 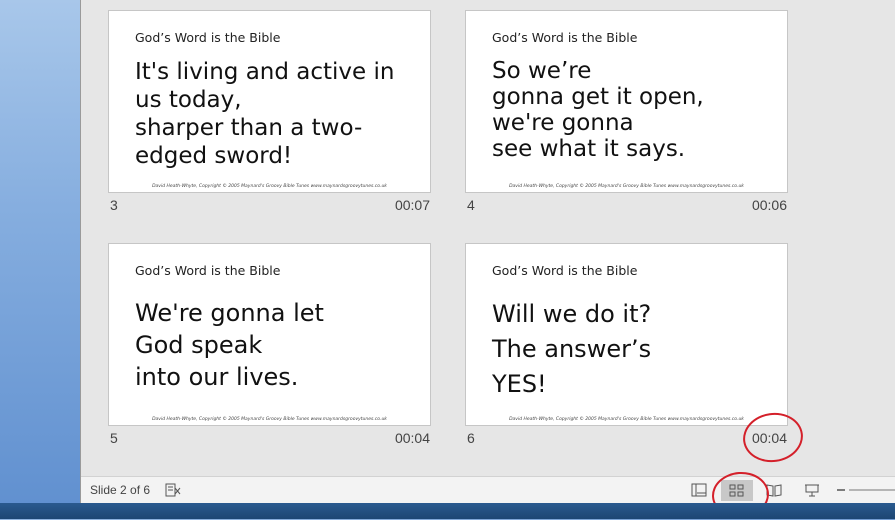 I want to click on slide-show-icon, so click(x=812, y=490).